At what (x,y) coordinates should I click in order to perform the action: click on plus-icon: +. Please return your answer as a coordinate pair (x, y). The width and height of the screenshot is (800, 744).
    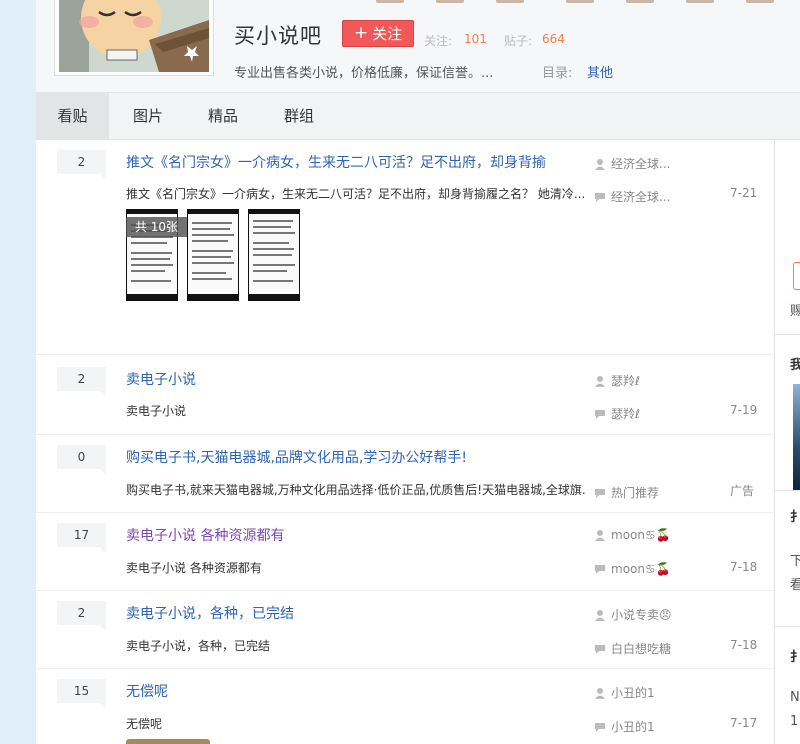
    Looking at the image, I should click on (361, 33).